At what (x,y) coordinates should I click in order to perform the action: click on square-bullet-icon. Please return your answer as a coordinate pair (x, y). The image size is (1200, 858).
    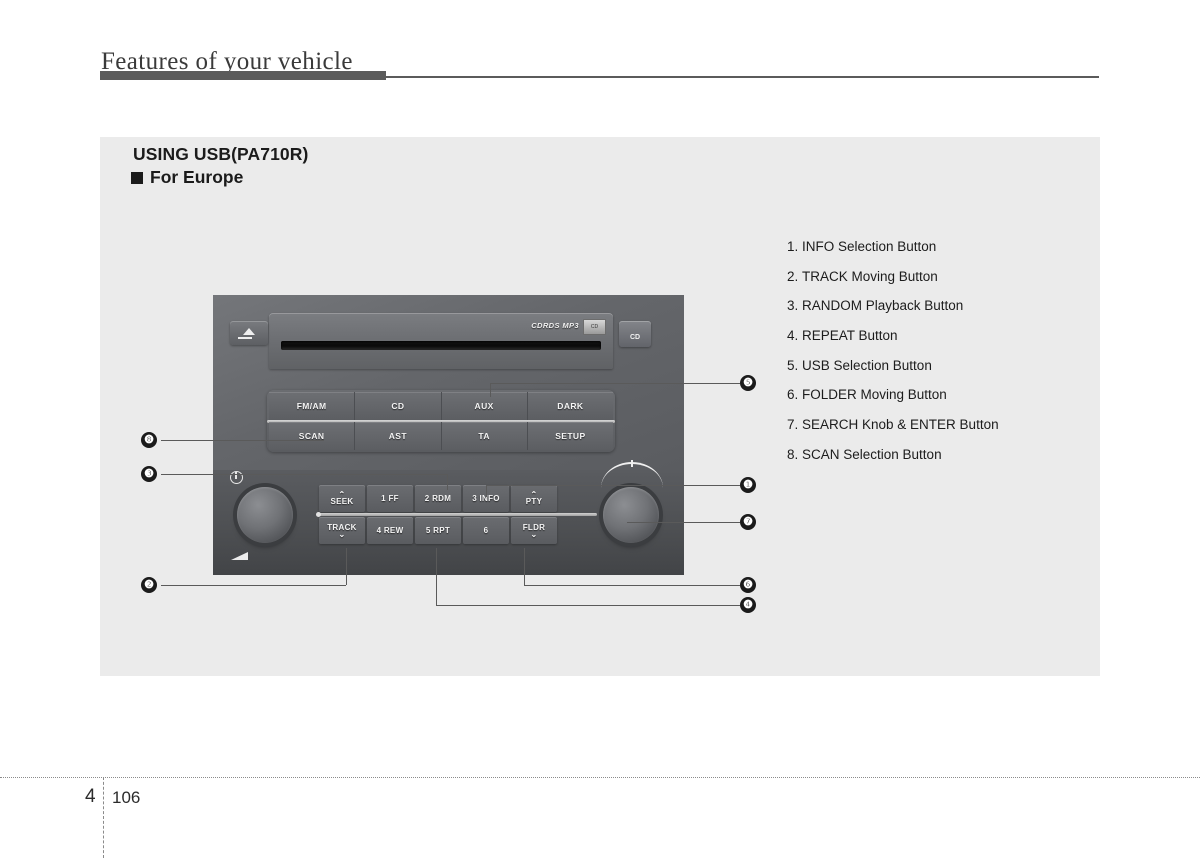
    Looking at the image, I should click on (137, 177).